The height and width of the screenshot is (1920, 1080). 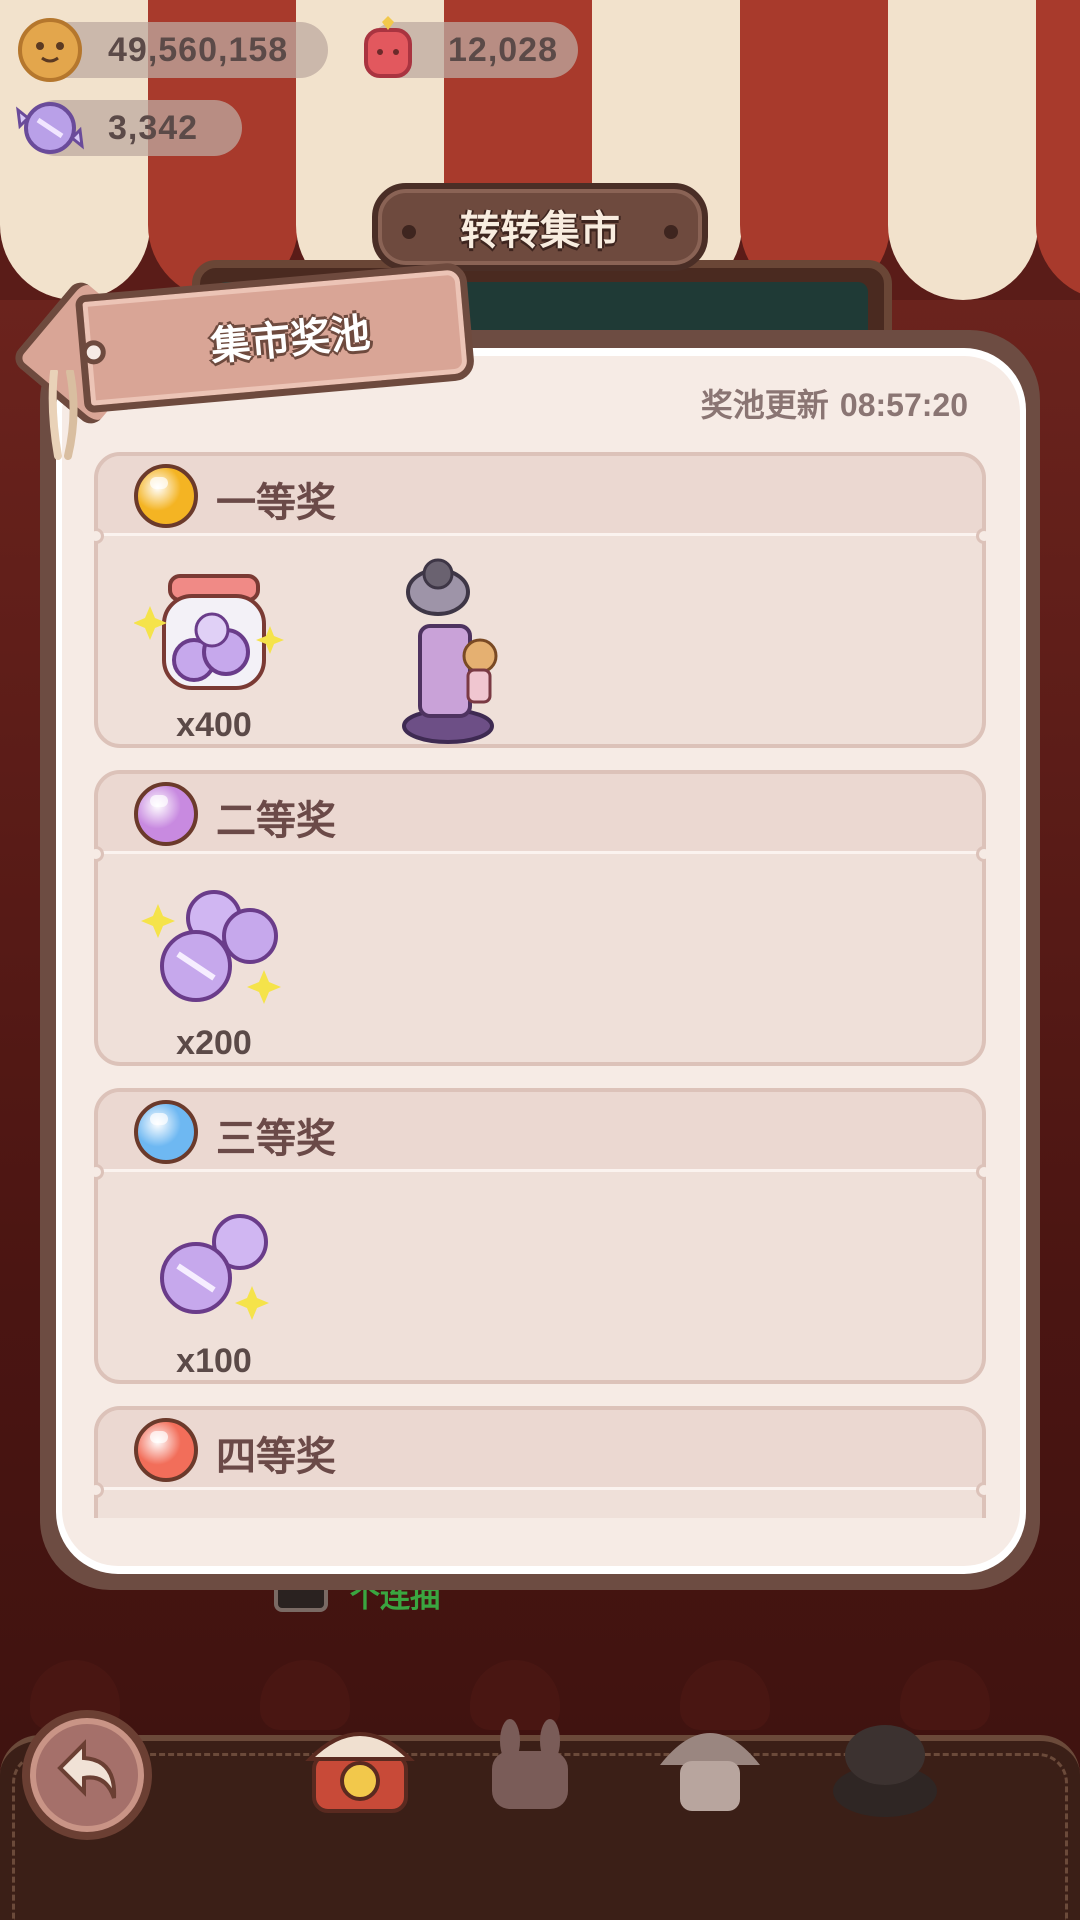 I want to click on candy-pair-icon, so click(x=214, y=1267).